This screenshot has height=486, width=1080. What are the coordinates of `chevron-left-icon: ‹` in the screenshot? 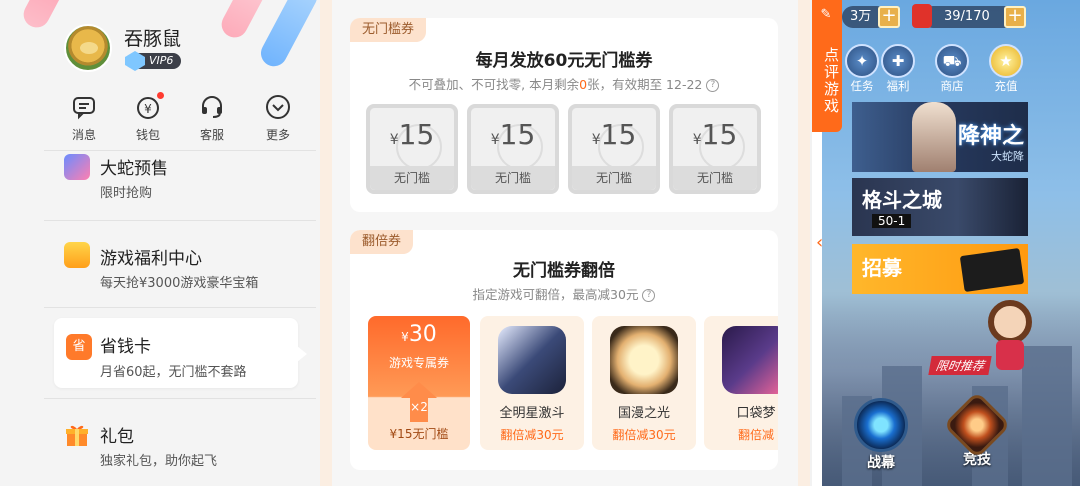 It's located at (819, 242).